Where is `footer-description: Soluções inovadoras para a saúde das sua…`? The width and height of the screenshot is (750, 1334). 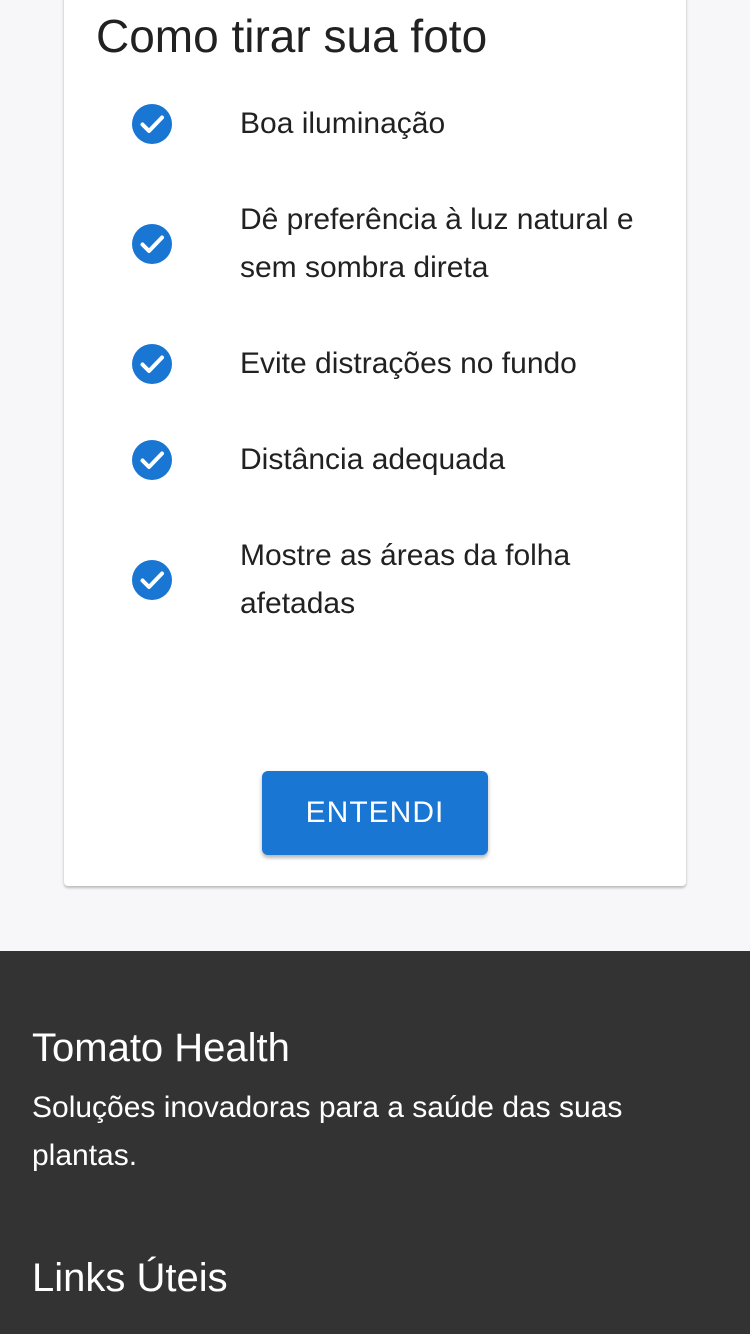 footer-description: Soluções inovadoras para a saúde das sua… is located at coordinates (327, 1131).